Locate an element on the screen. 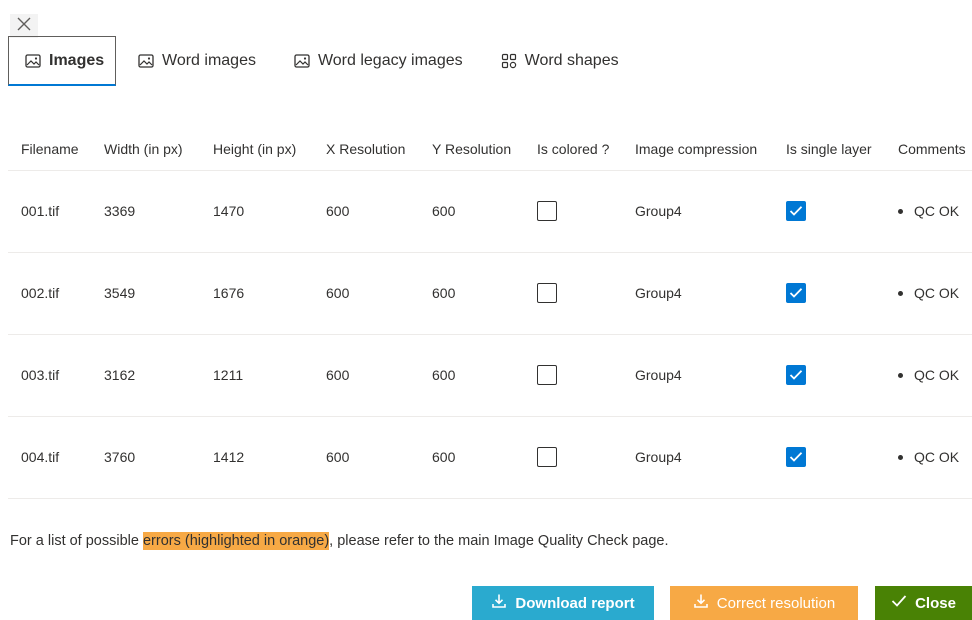  cell-width: 3369 is located at coordinates (145, 211).